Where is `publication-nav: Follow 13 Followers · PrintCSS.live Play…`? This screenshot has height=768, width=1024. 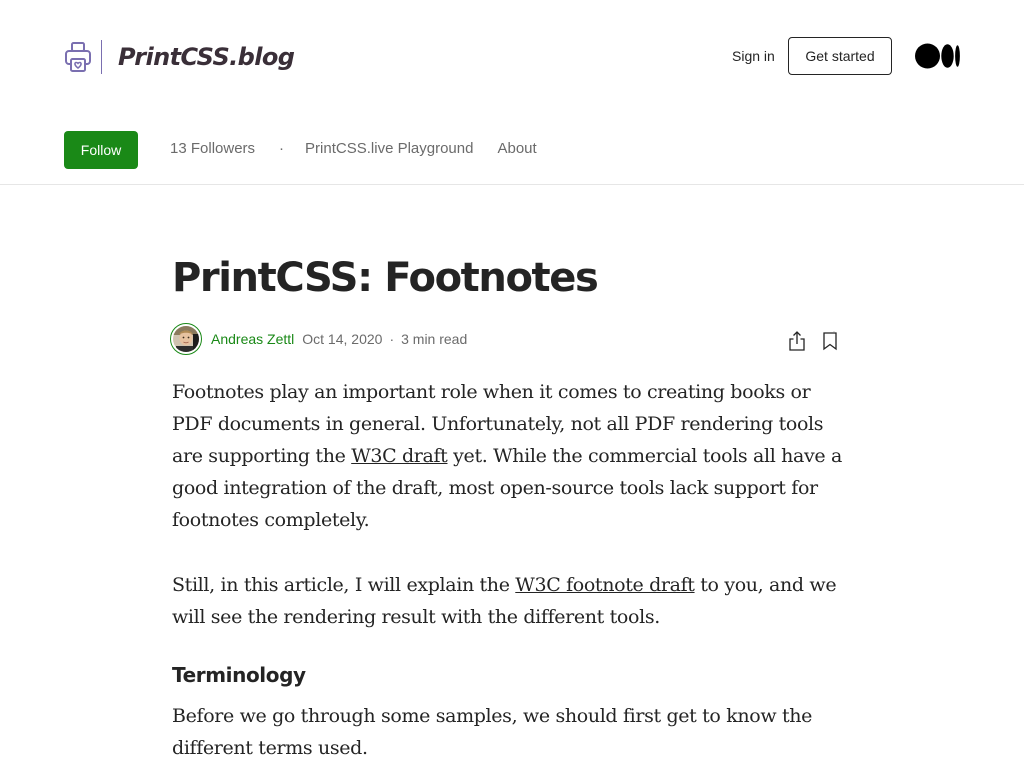 publication-nav: Follow 13 Followers · PrintCSS.live Play… is located at coordinates (512, 148).